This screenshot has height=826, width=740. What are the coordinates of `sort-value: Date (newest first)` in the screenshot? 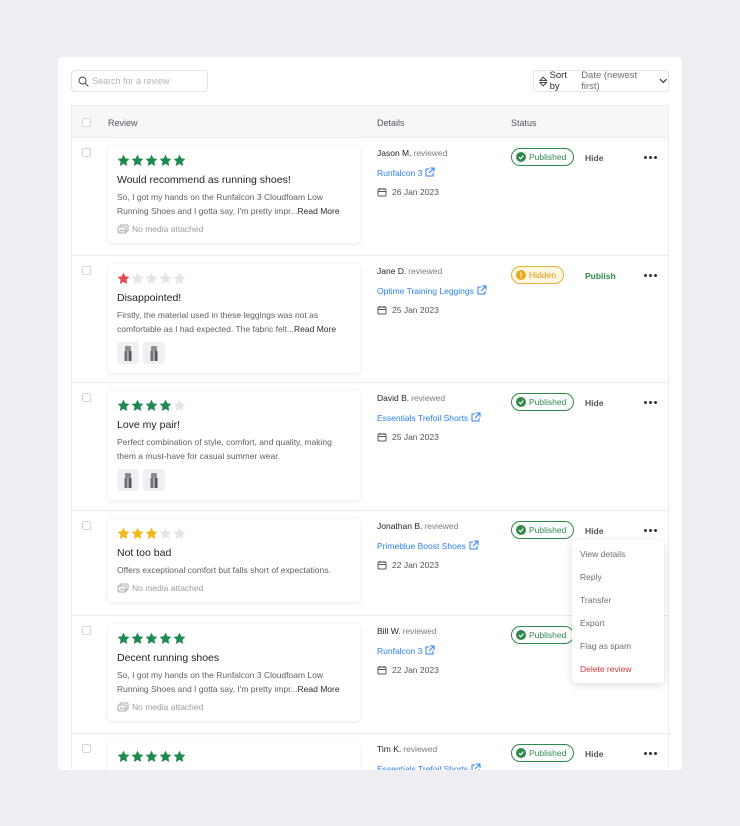 It's located at (609, 81).